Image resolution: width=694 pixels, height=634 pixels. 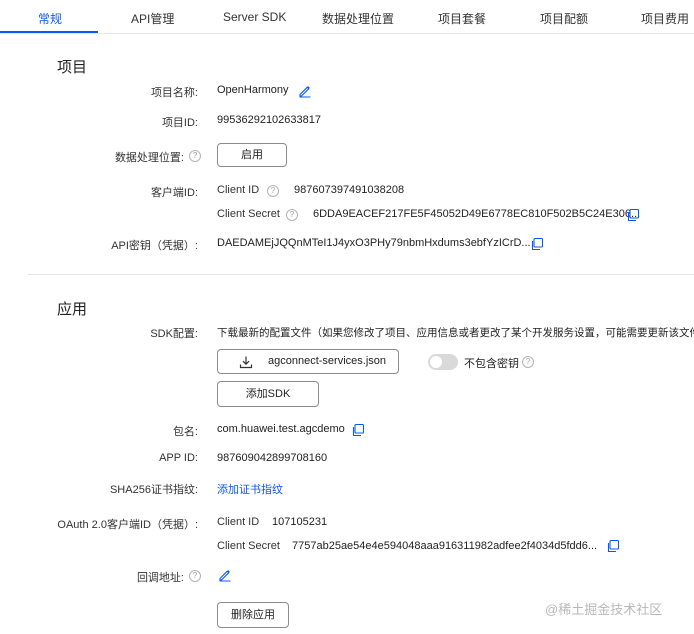 I want to click on sha256-label: SHA256证书指纹:, so click(x=153, y=490).